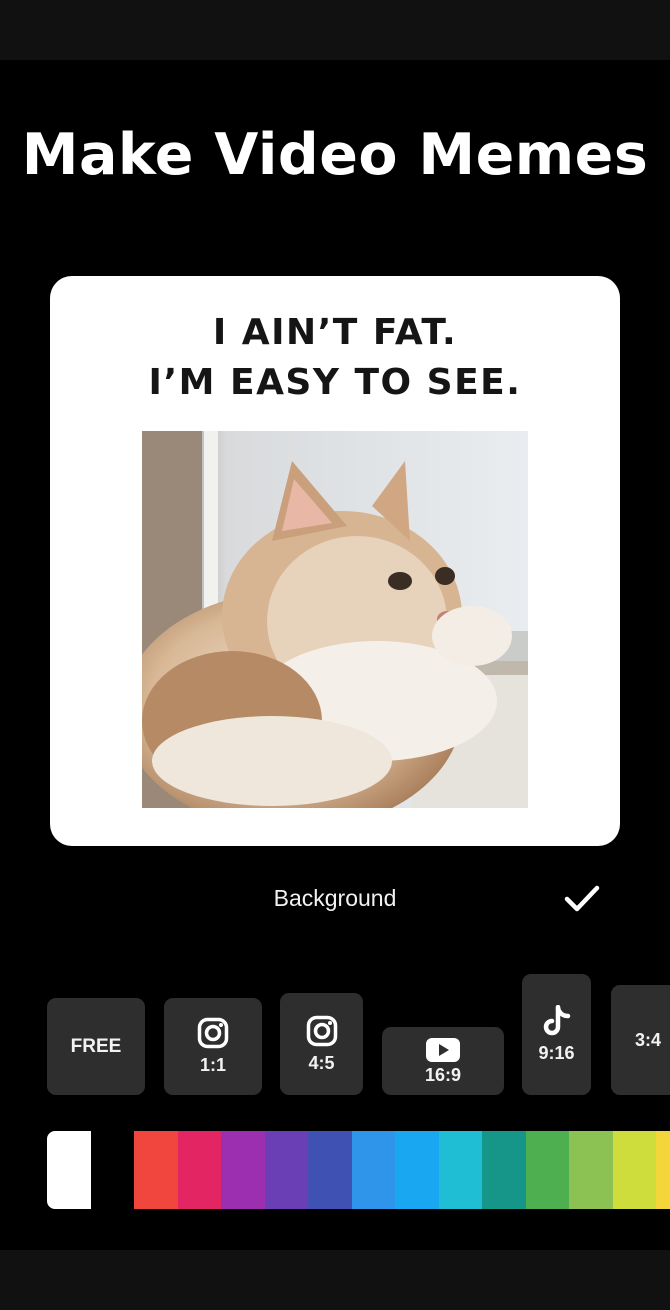  I want to click on ratio-free-label: FREE, so click(96, 1046).